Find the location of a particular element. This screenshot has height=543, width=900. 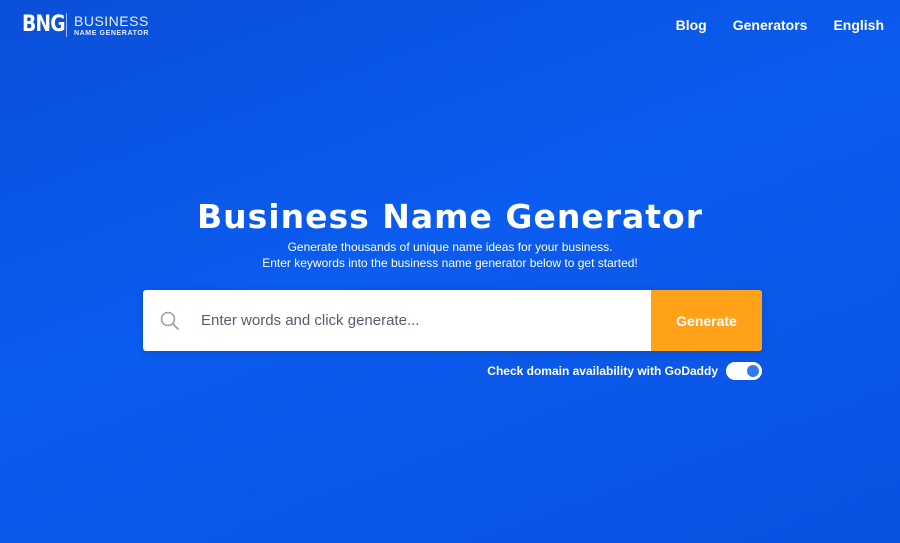

nav-link-generators: Generators is located at coordinates (770, 25).